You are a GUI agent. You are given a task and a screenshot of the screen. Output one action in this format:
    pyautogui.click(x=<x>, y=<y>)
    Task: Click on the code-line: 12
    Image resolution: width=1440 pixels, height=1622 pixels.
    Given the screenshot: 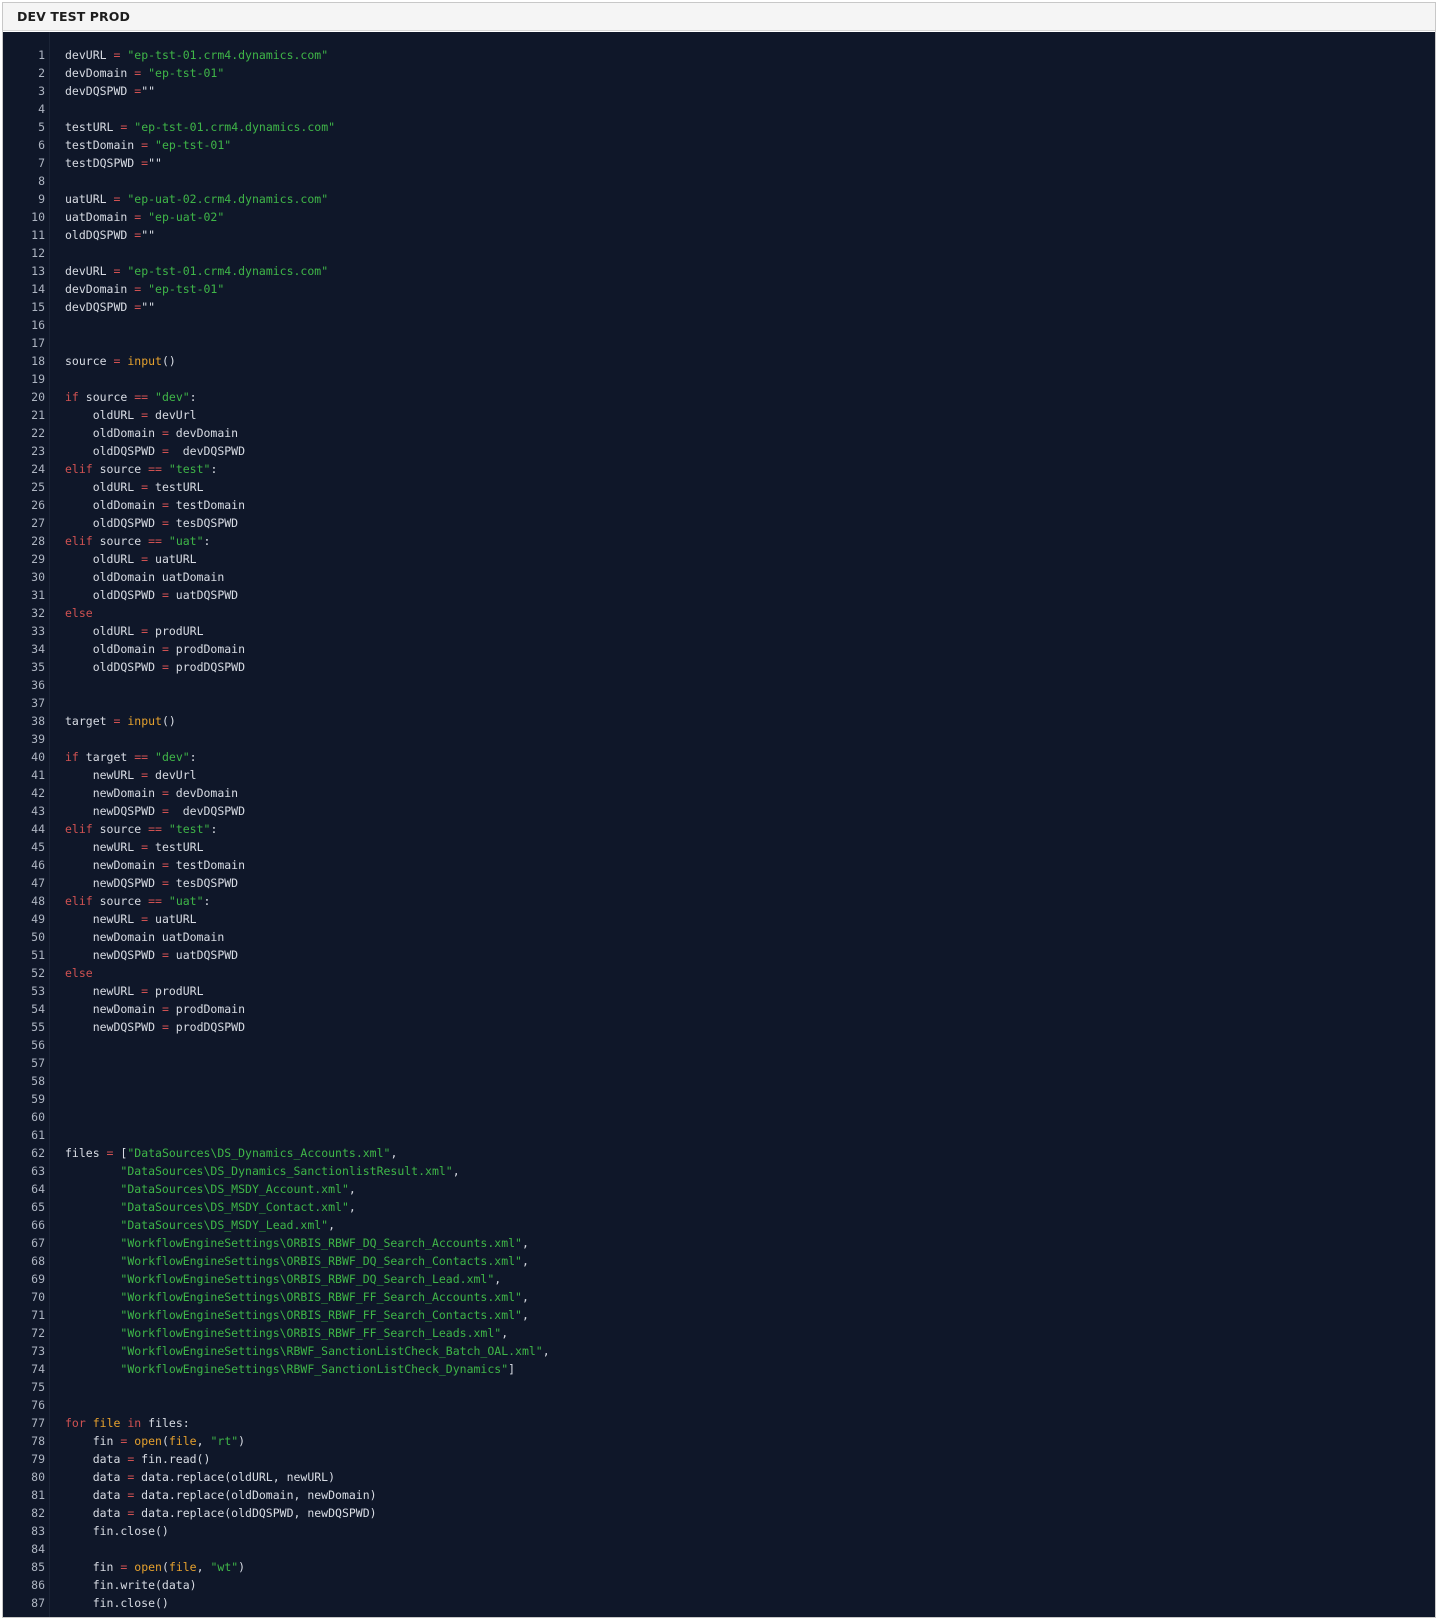 What is the action you would take?
    pyautogui.click(x=719, y=253)
    